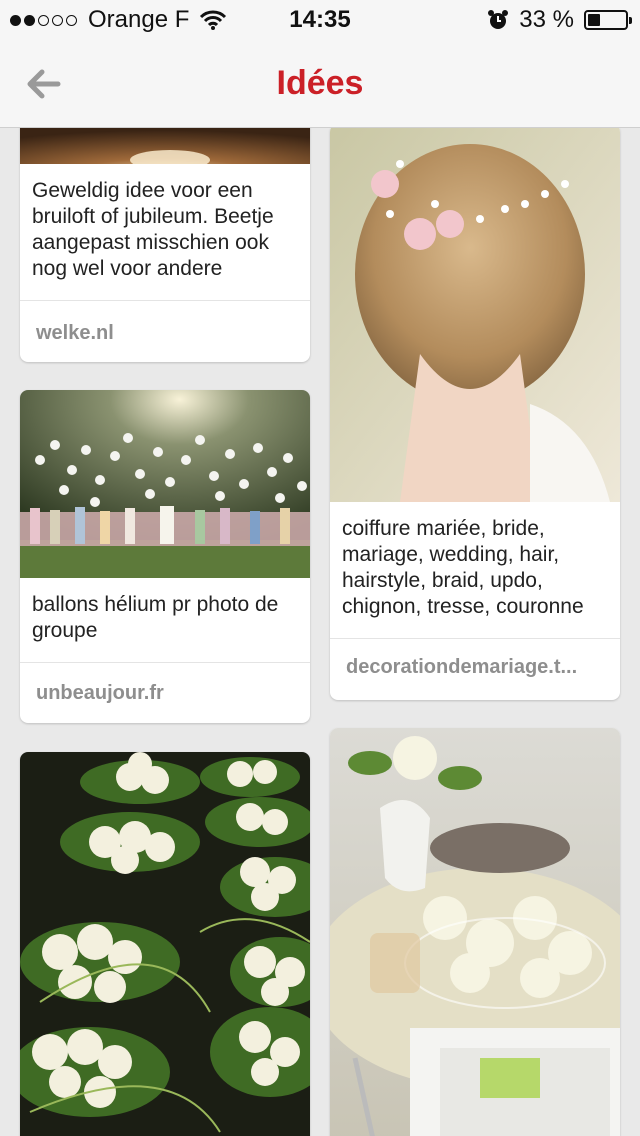  Describe the element at coordinates (594, 20) in the screenshot. I see `battery-level` at that location.